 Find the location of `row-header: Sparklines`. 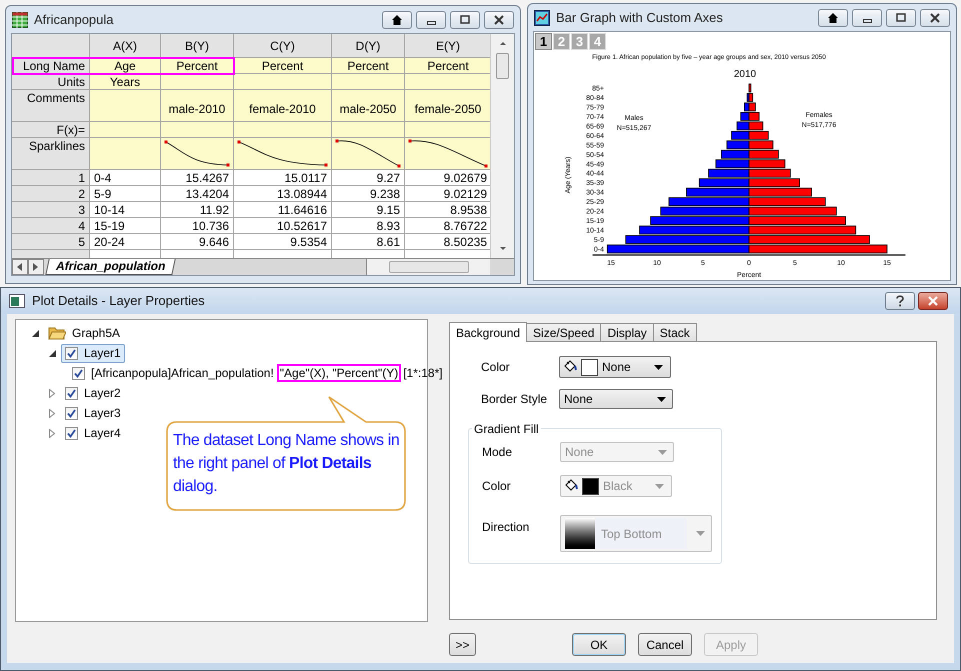

row-header: Sparklines is located at coordinates (51, 154).